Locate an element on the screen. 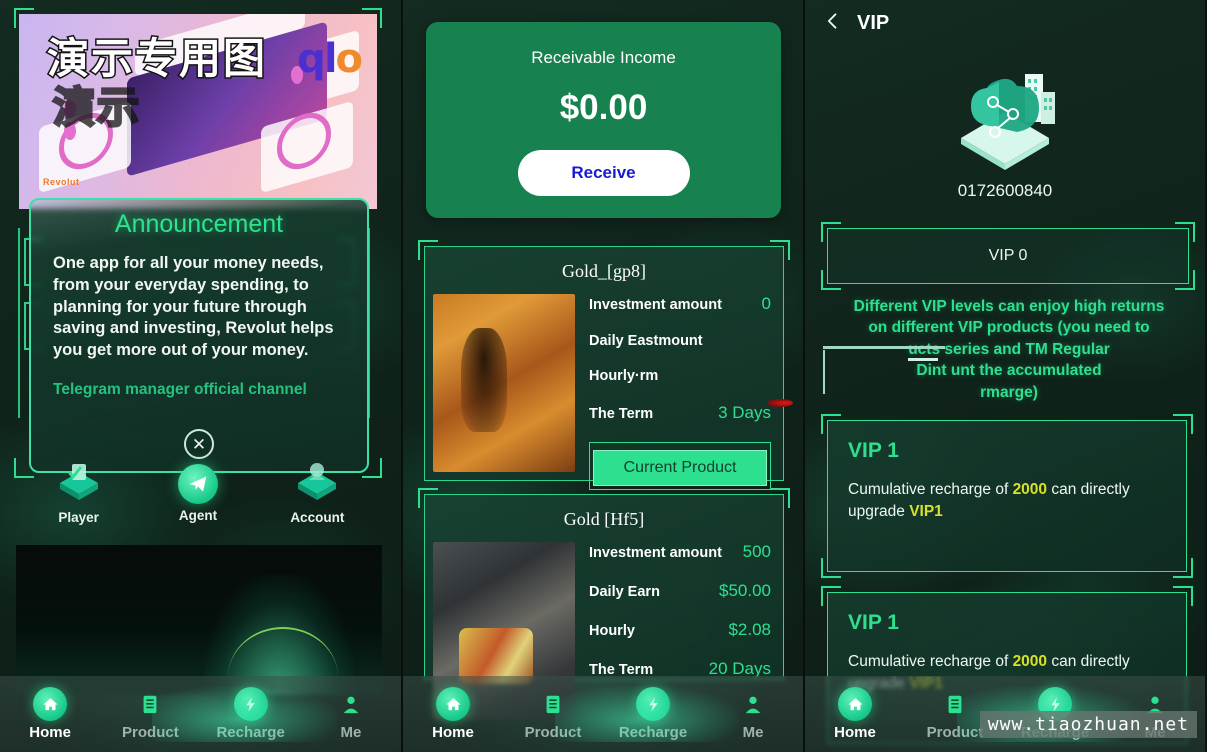  background-divider-left is located at coordinates (19, 323).